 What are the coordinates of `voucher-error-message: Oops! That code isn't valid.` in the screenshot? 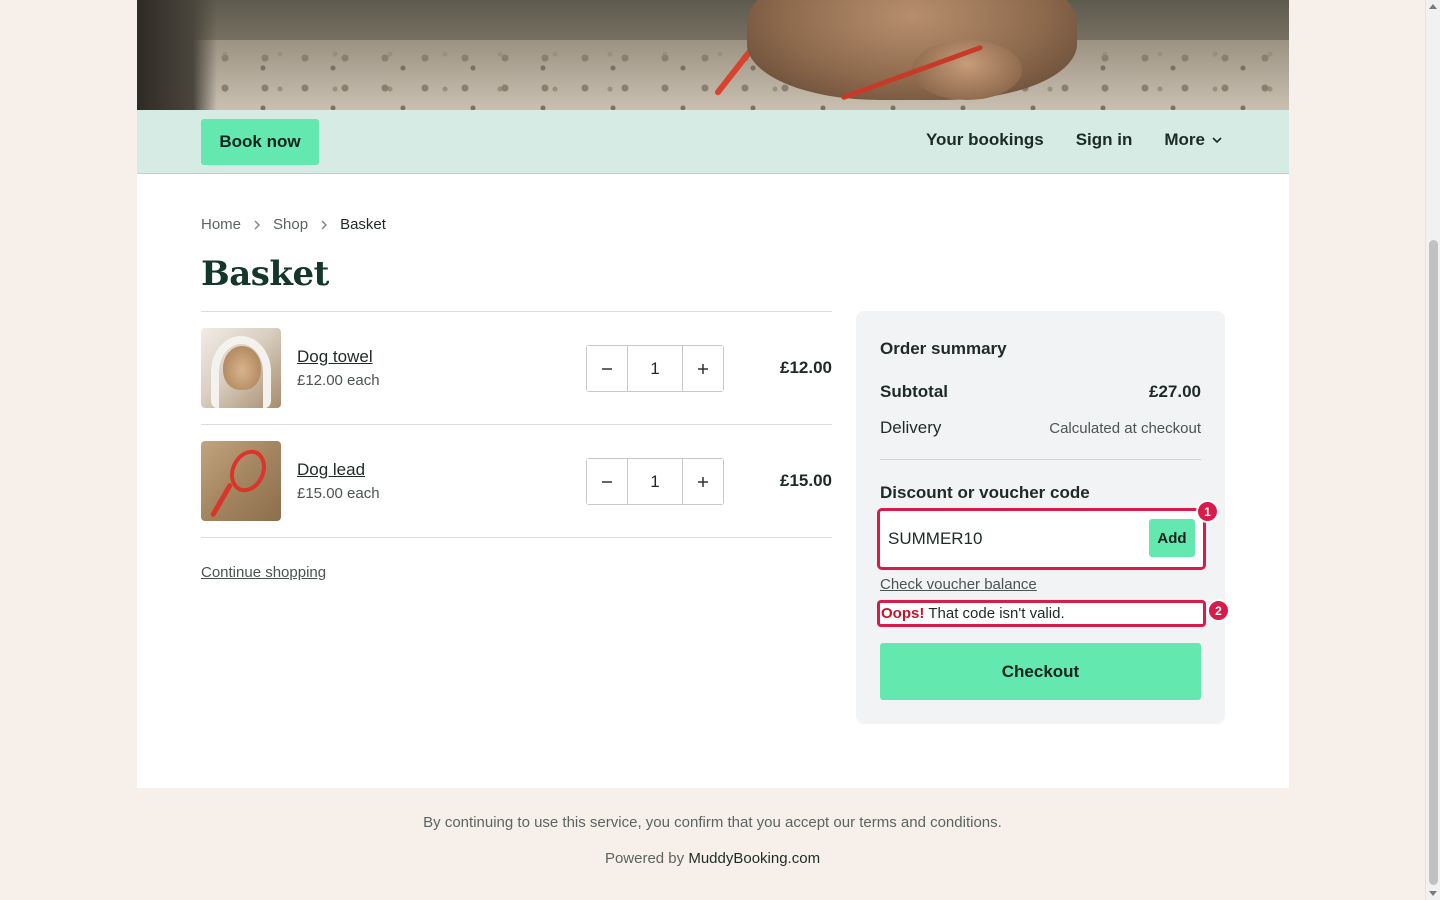 It's located at (1041, 613).